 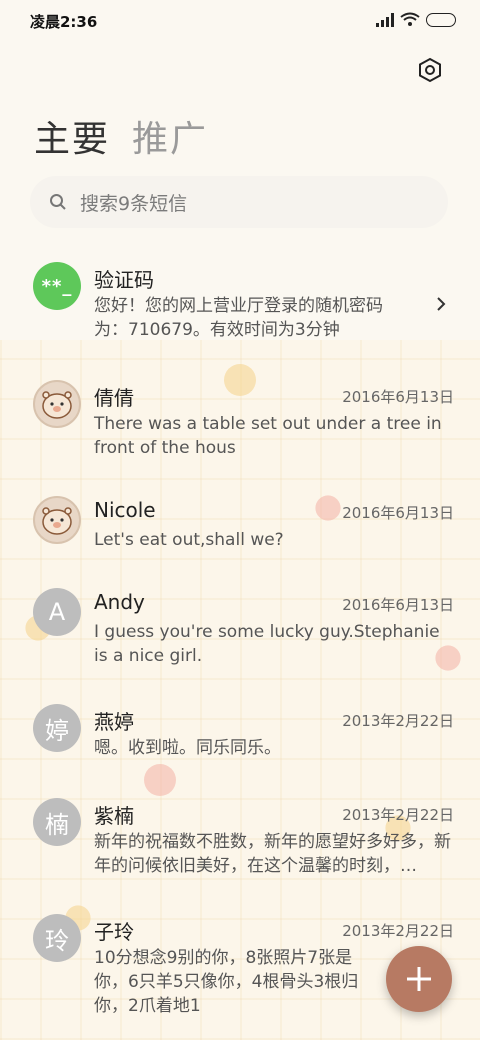 I want to click on contact-name: 验证码, so click(x=124, y=280).